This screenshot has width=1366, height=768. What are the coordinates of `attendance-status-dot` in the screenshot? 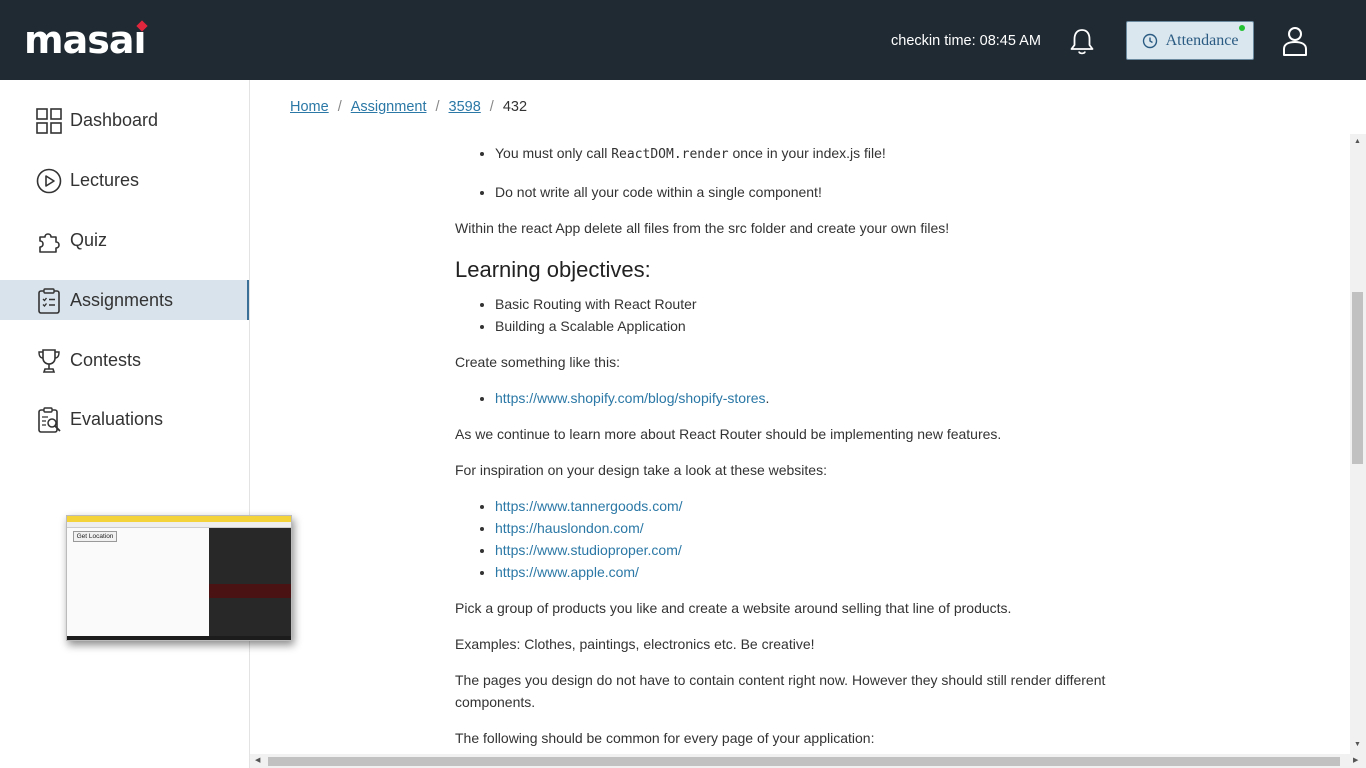 It's located at (1242, 28).